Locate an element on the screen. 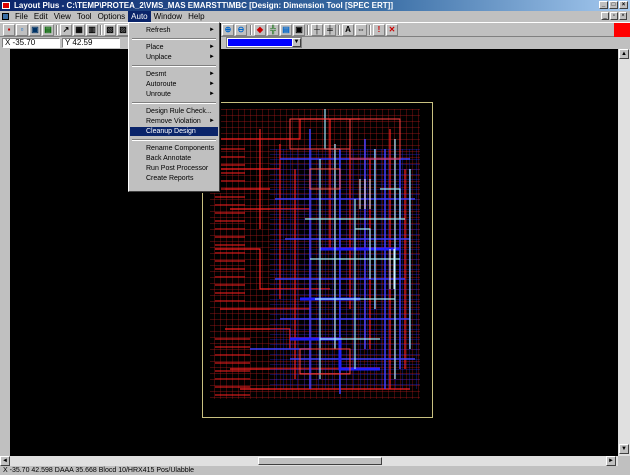 The width and height of the screenshot is (630, 475). tool-icon-1: ↗ is located at coordinates (66, 30).